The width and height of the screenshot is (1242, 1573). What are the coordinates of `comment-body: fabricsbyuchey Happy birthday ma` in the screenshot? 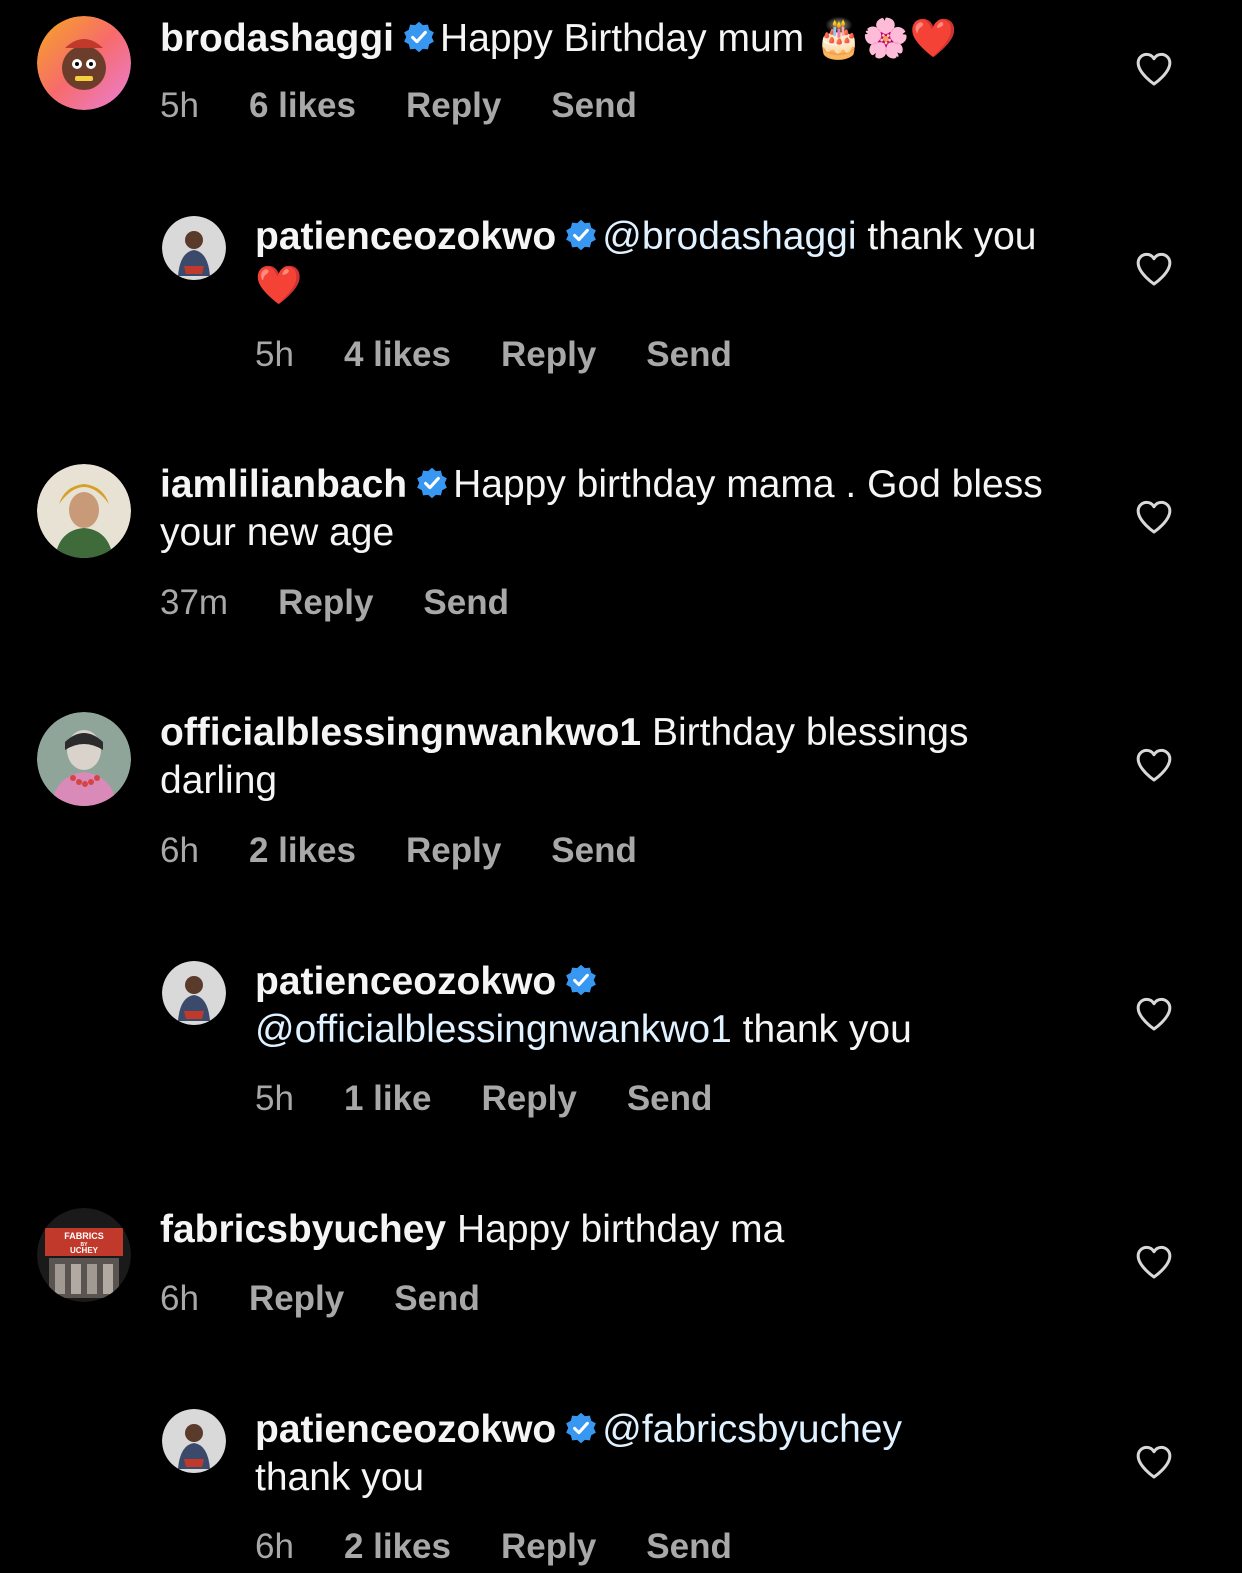 It's located at (620, 1230).